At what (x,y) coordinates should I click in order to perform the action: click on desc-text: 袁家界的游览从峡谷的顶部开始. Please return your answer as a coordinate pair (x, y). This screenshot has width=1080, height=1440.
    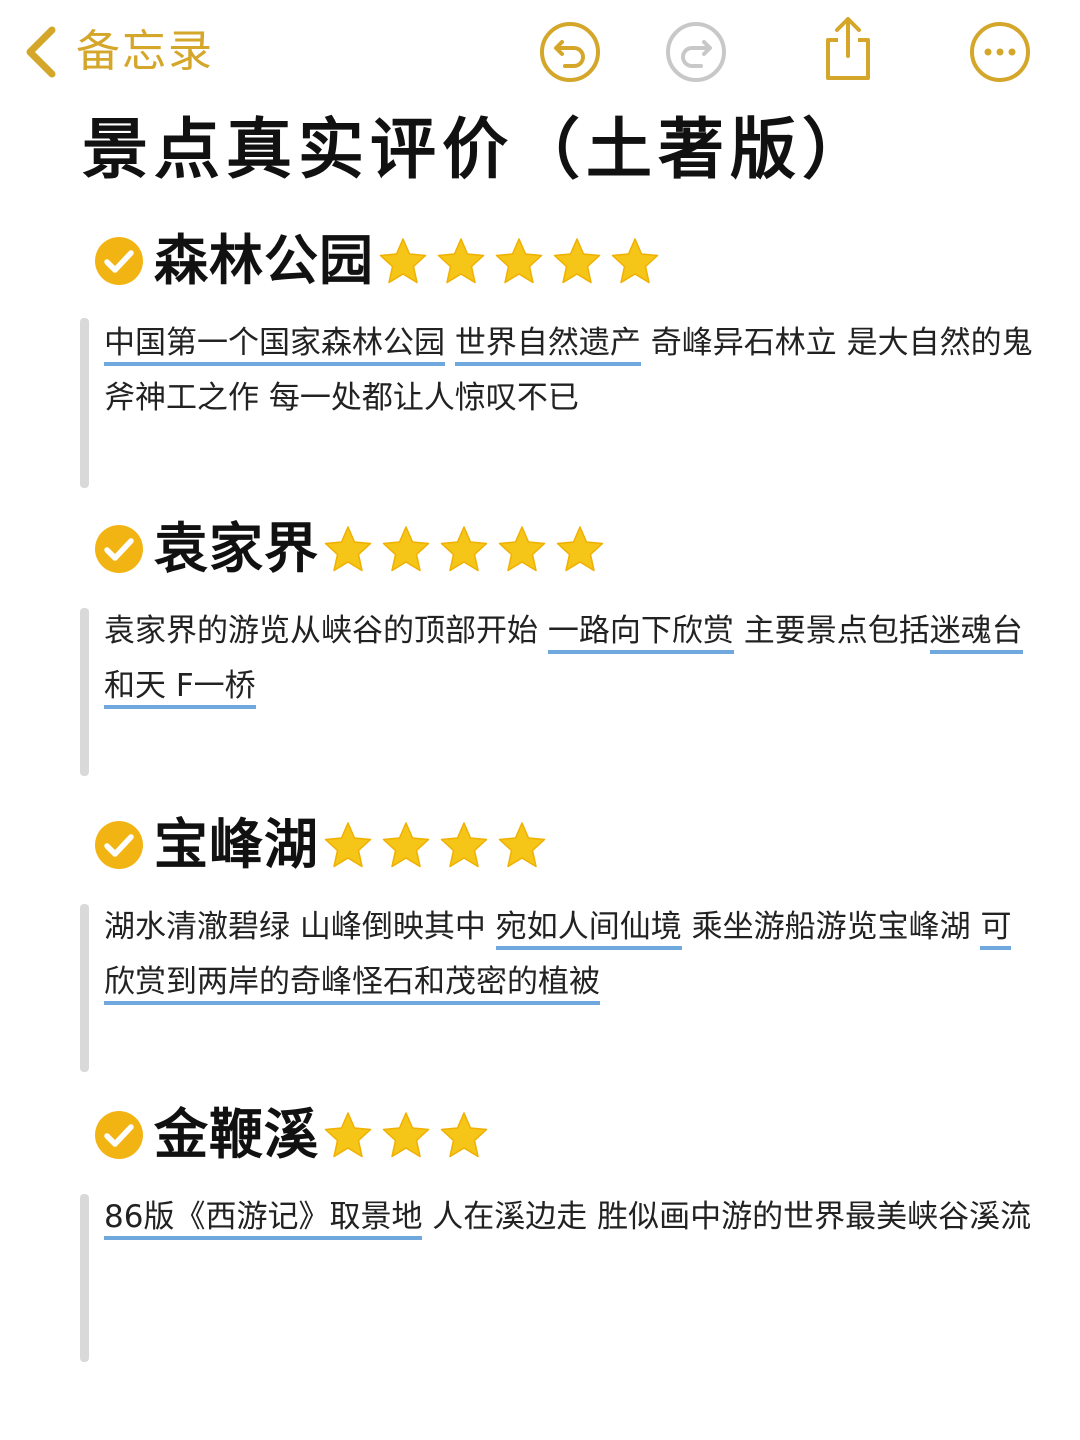
    Looking at the image, I should click on (326, 631).